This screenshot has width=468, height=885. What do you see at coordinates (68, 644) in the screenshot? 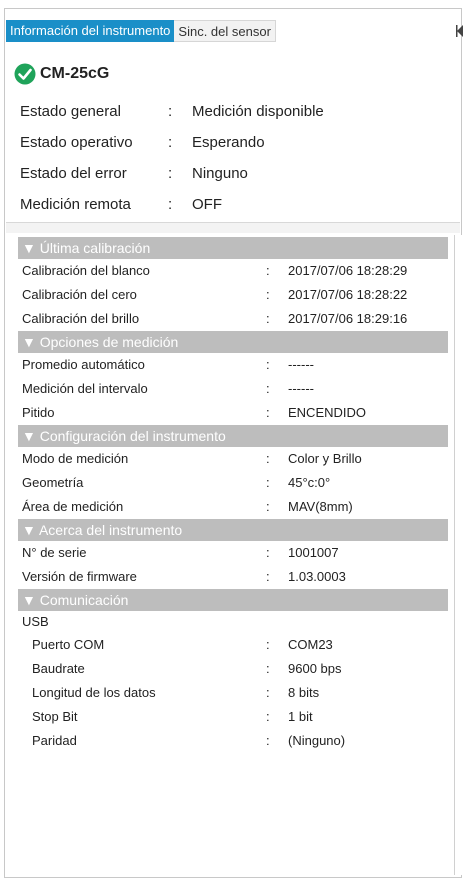
I see `detail-label: Puerto COM` at bounding box center [68, 644].